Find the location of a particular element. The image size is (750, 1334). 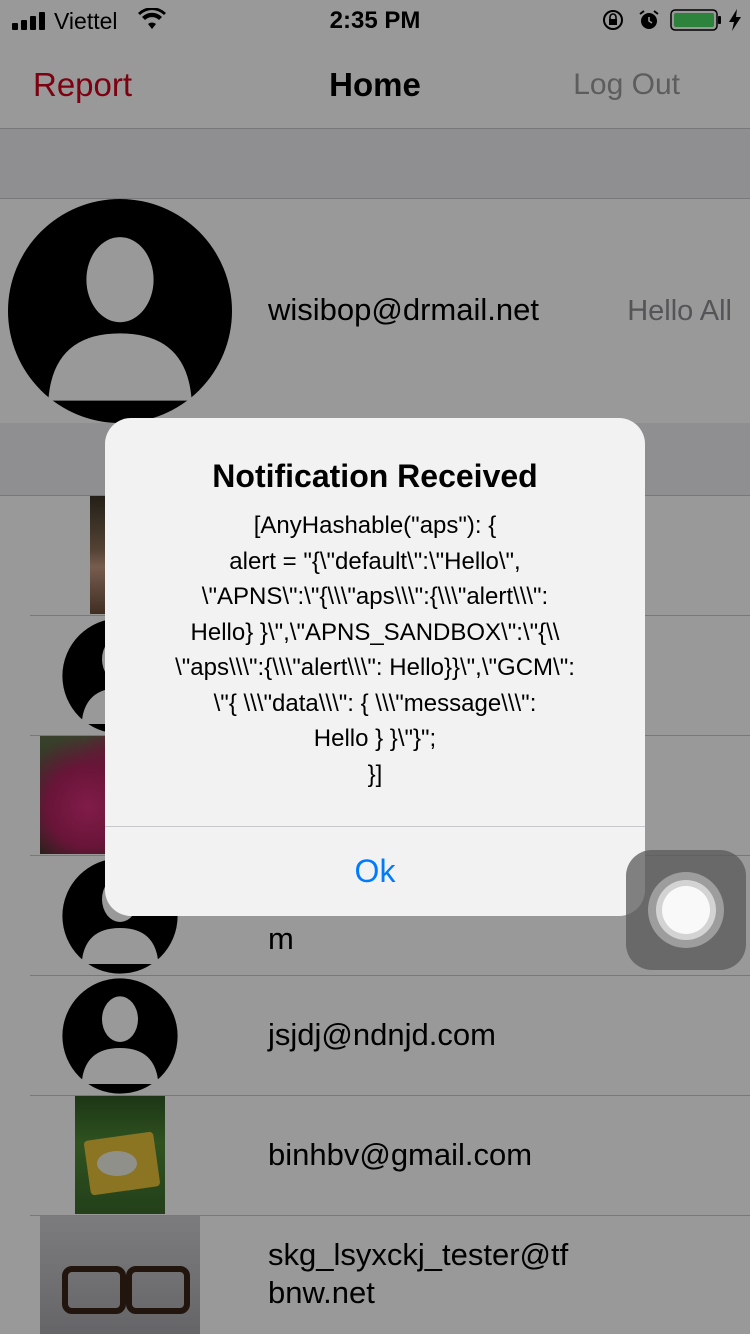

assistive-touch-button is located at coordinates (686, 910).